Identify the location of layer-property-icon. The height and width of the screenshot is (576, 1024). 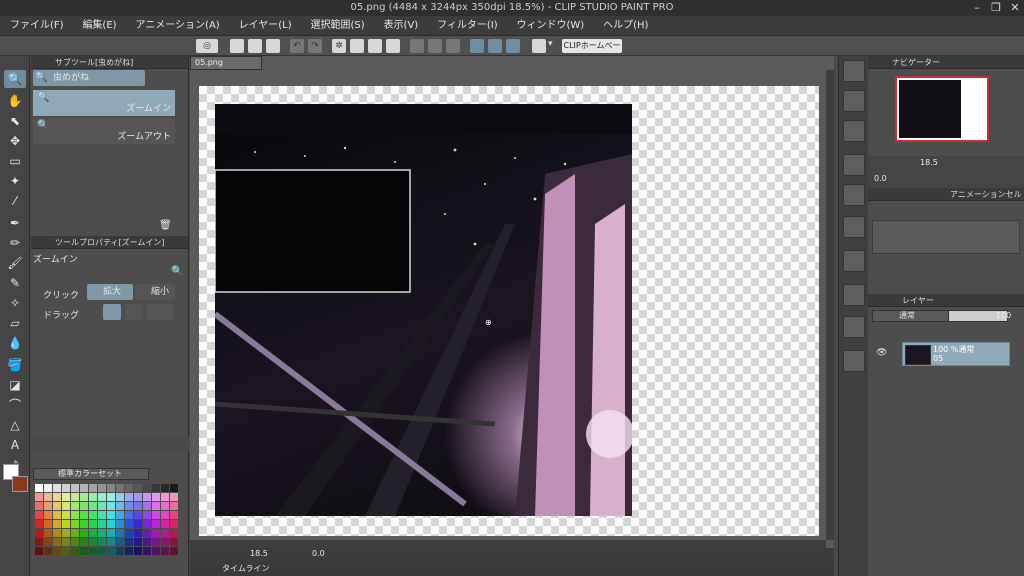
(854, 295).